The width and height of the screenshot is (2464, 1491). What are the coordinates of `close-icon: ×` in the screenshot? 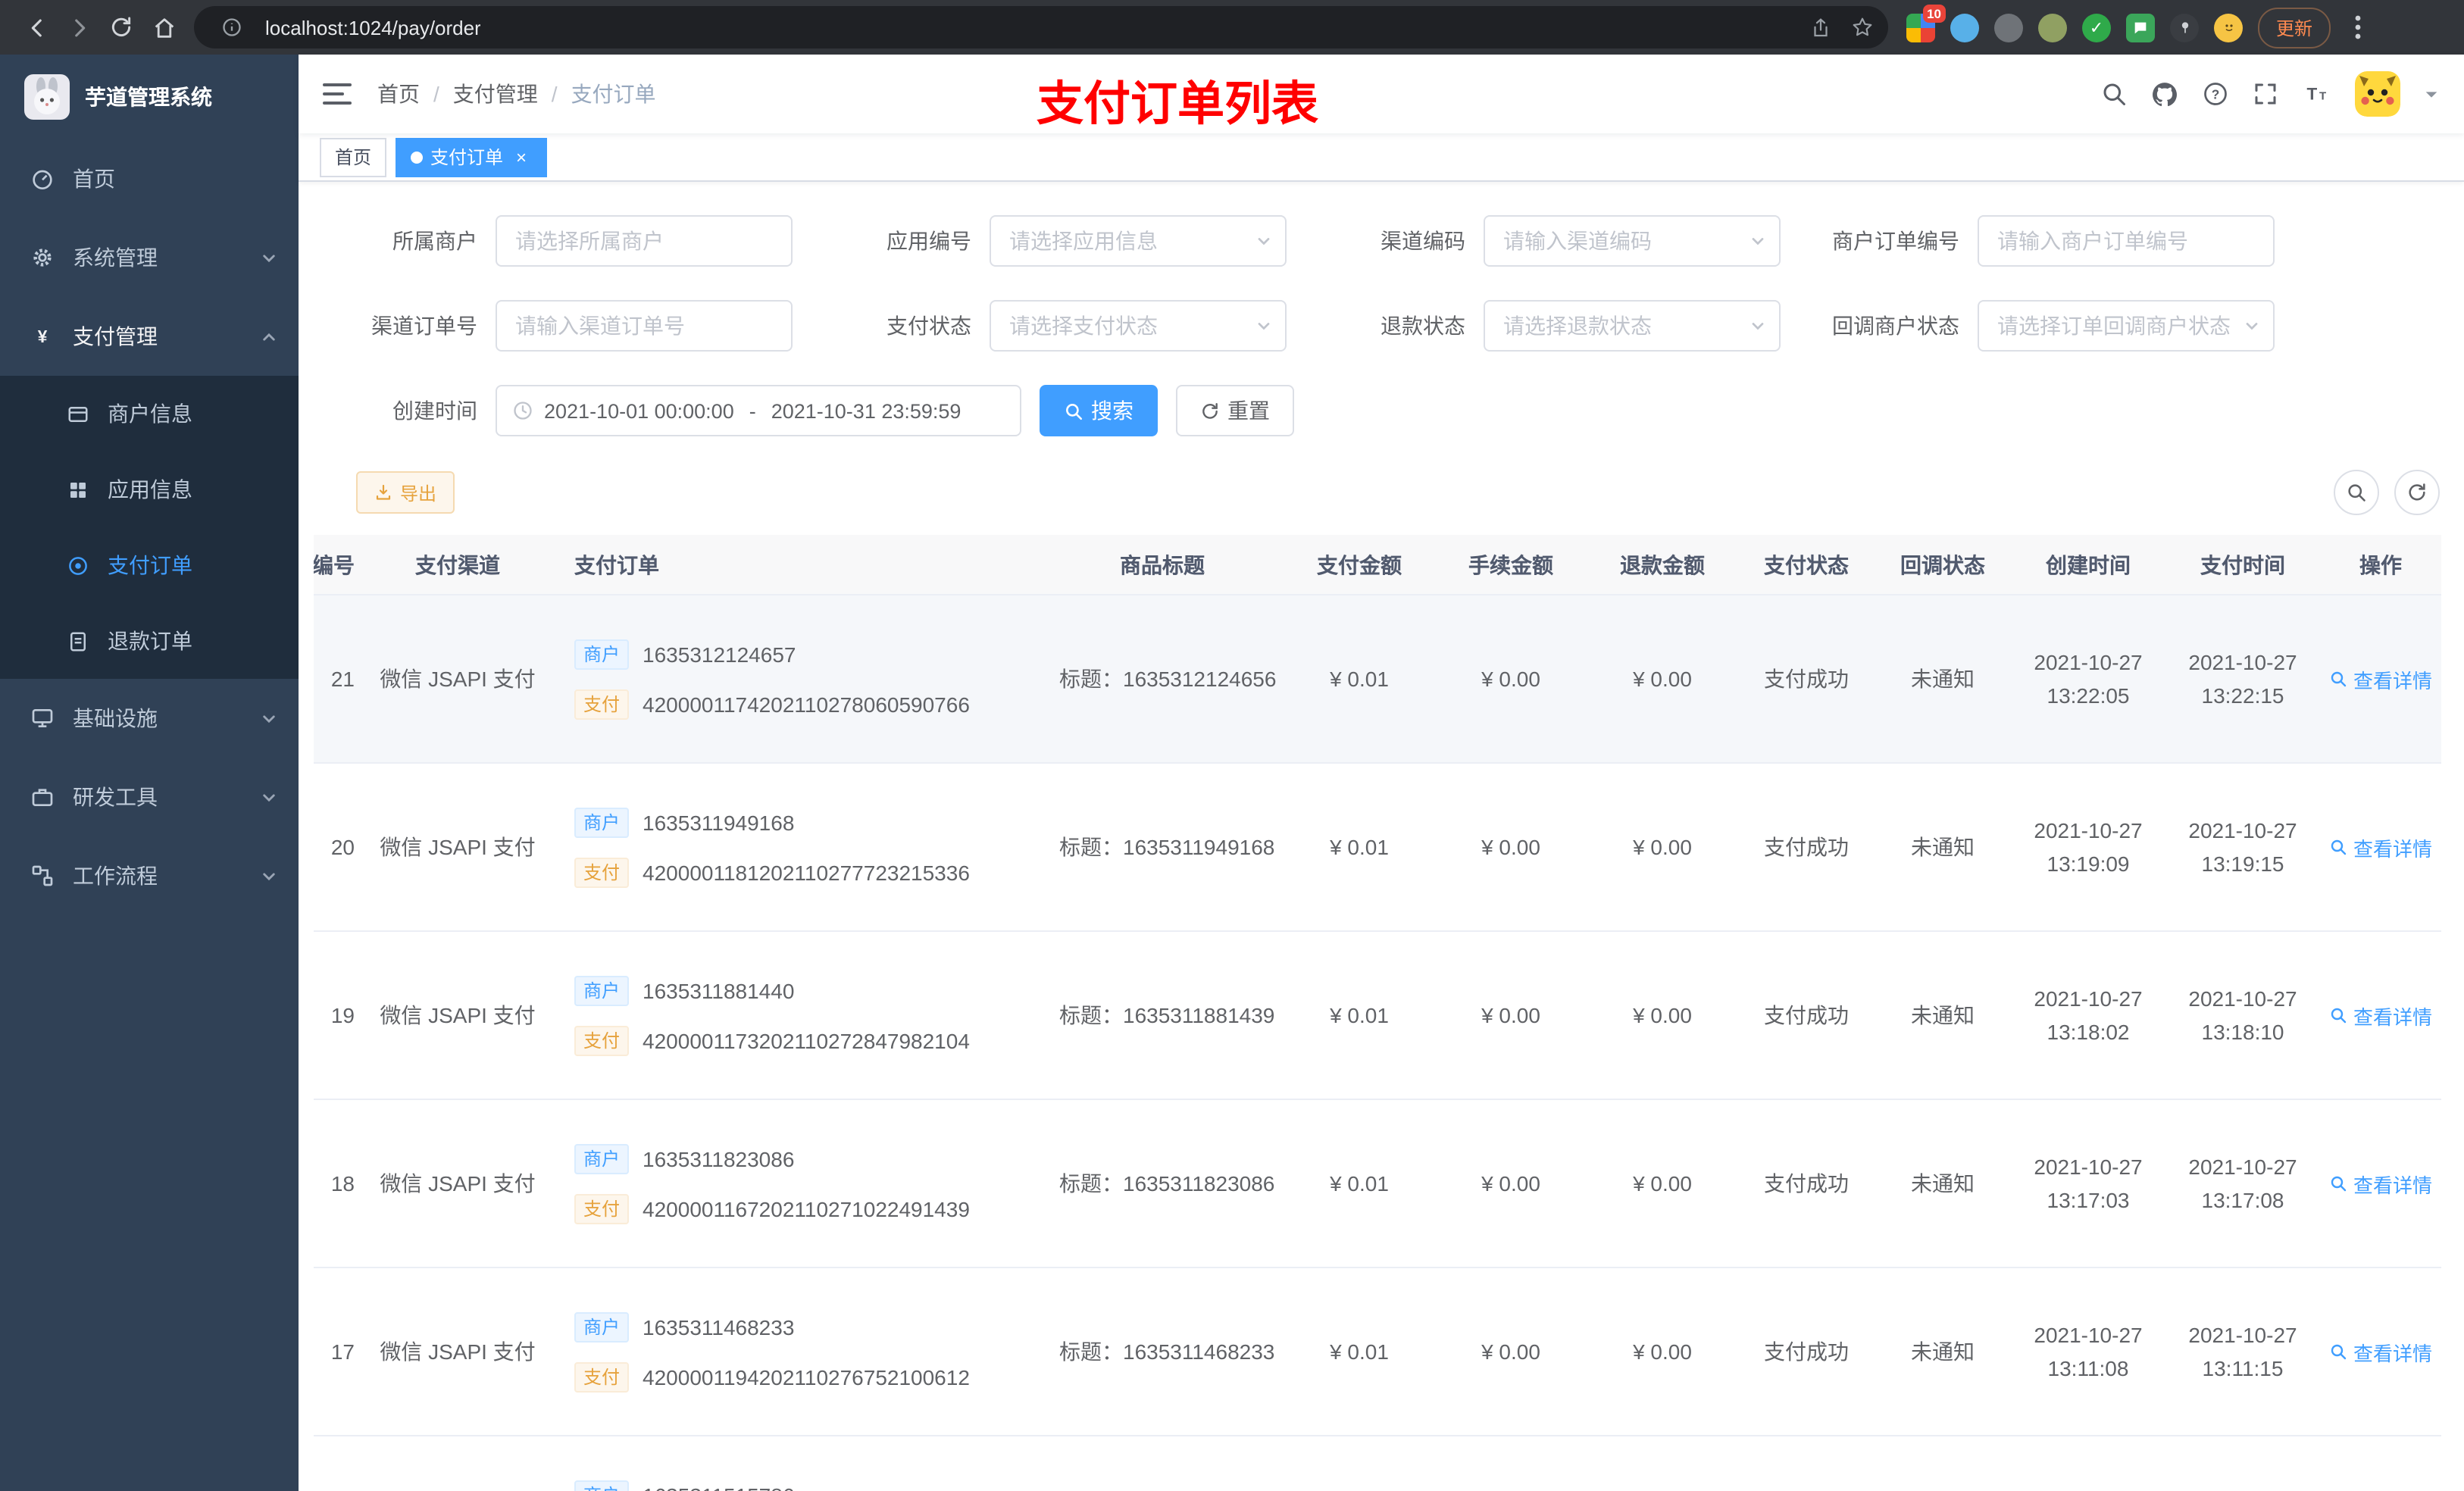 It's located at (521, 156).